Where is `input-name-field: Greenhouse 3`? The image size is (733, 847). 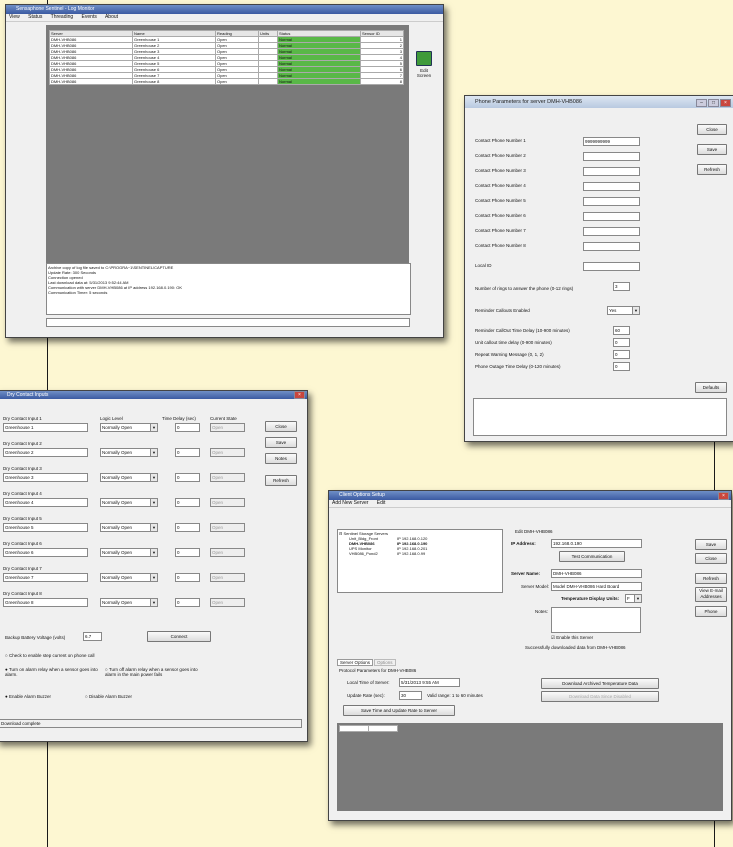
input-name-field: Greenhouse 3 is located at coordinates (45, 477).